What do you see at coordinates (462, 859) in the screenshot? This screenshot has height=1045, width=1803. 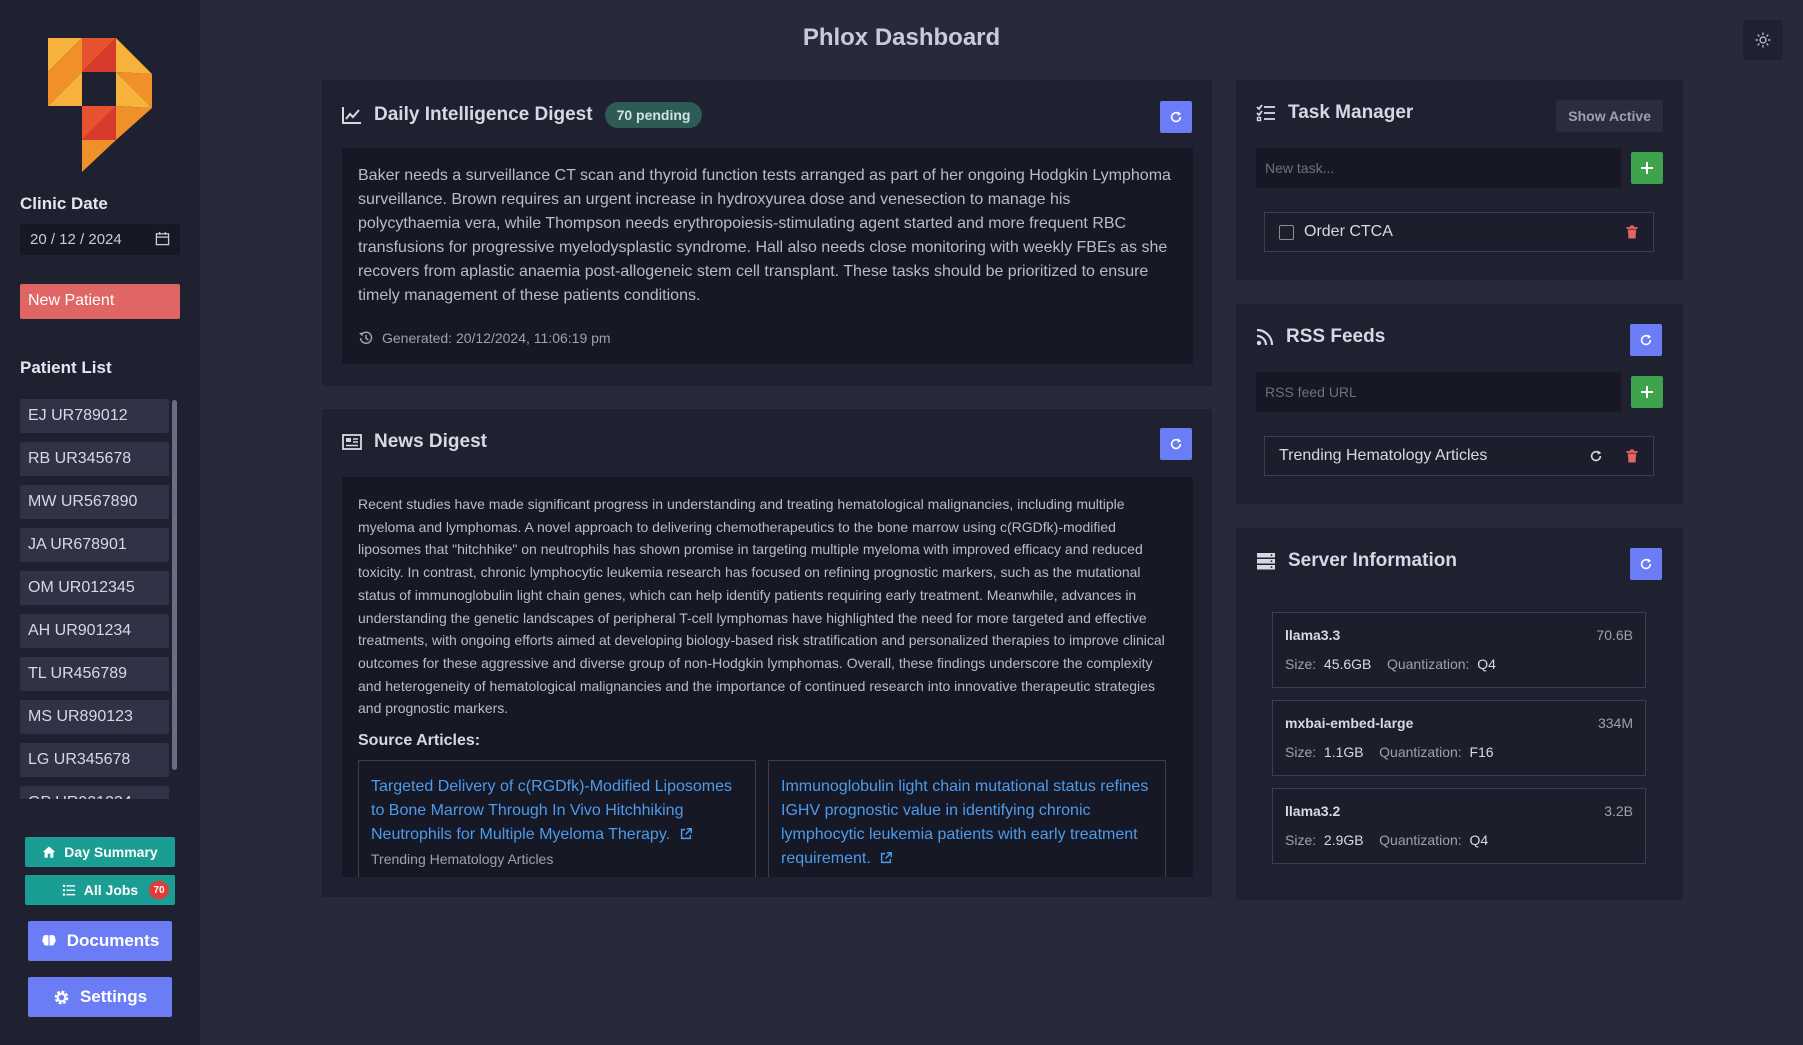 I see `source-article-feed: Trending Hematology Articles` at bounding box center [462, 859].